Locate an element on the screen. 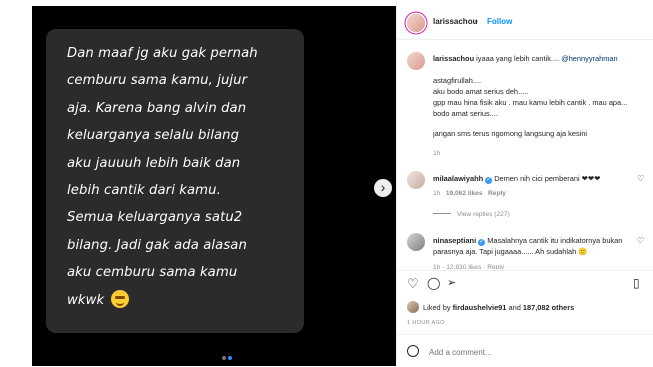 This screenshot has height=367, width=653. story-line-last: wkwk is located at coordinates (185, 300).